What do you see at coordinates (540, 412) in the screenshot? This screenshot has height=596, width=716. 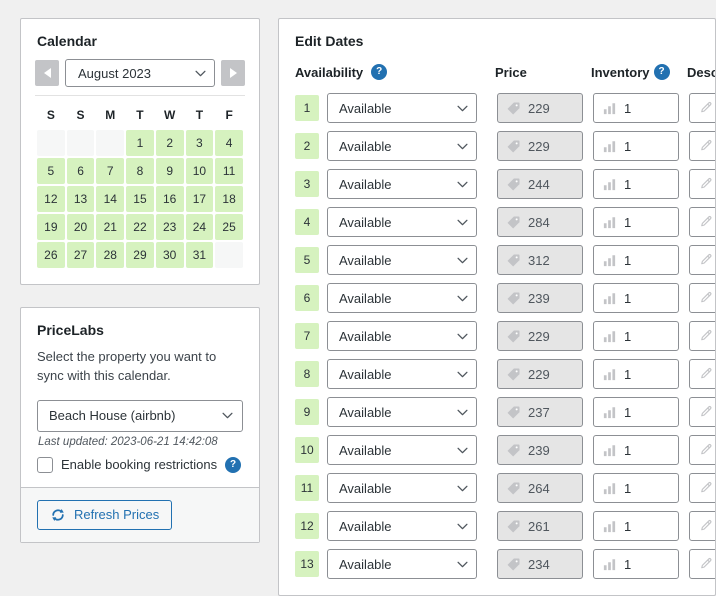 I see `price-field: 237` at bounding box center [540, 412].